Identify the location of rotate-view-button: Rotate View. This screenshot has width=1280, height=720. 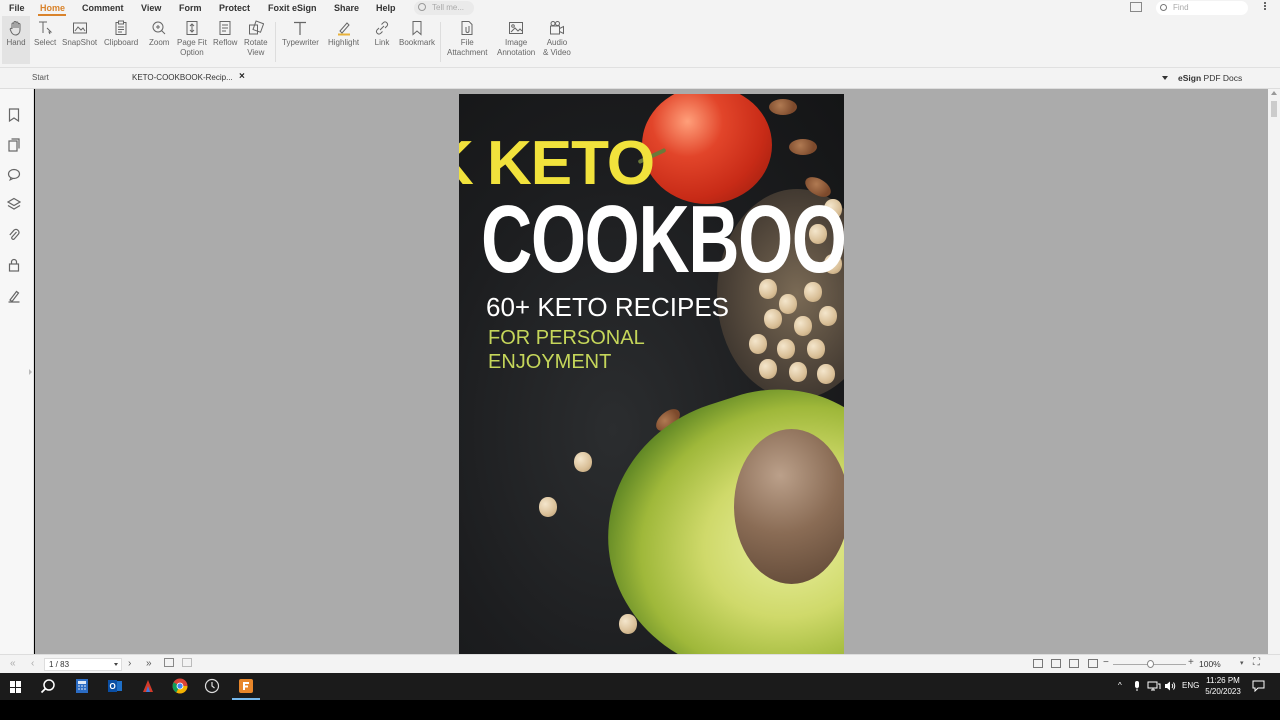
(256, 39).